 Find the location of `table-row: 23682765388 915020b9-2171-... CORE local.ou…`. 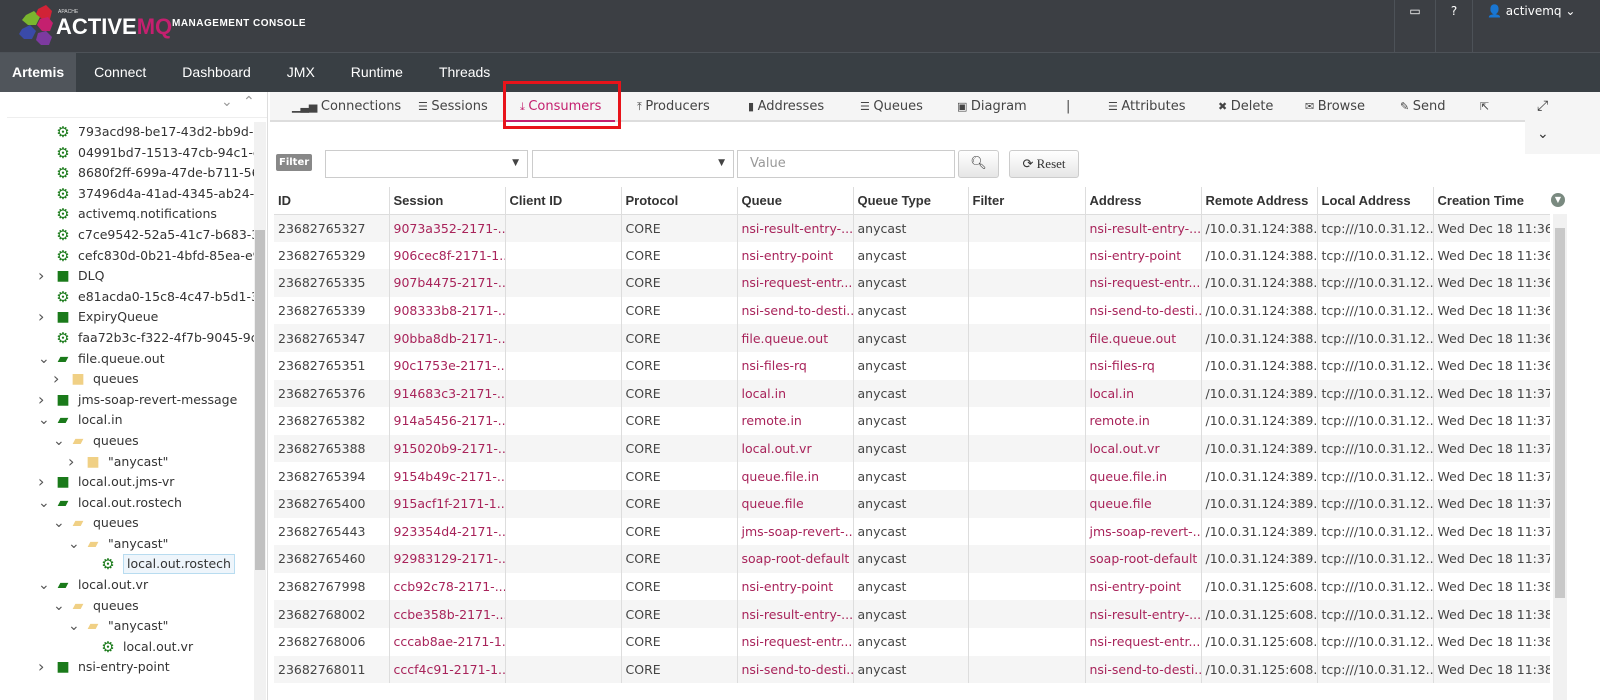

table-row: 23682765388 915020b9-2171-... CORE local.ou… is located at coordinates (912, 448).